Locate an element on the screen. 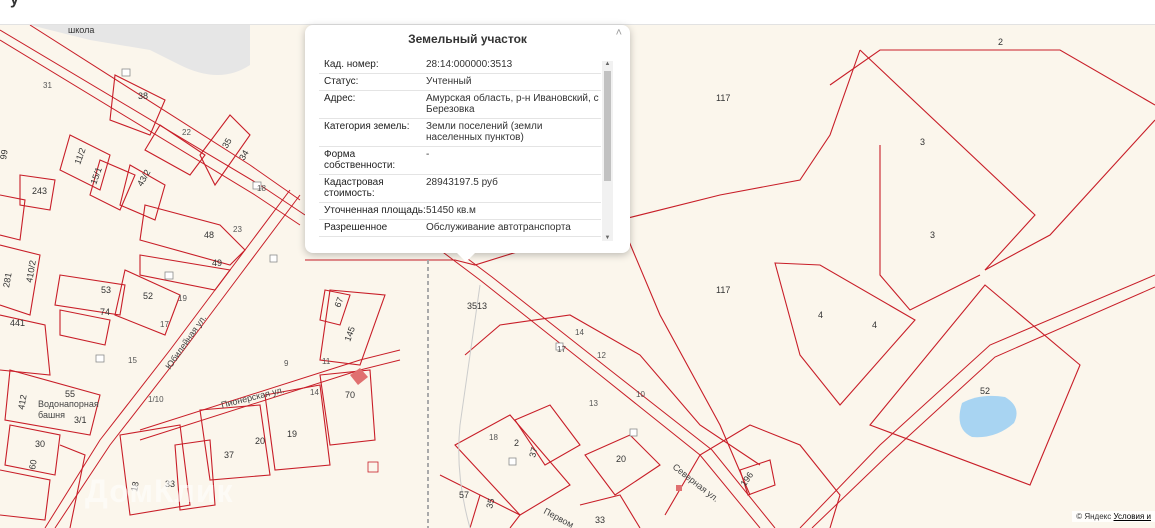 This screenshot has height=528, width=1155. row-value: 28943197.5 руб is located at coordinates (462, 182).